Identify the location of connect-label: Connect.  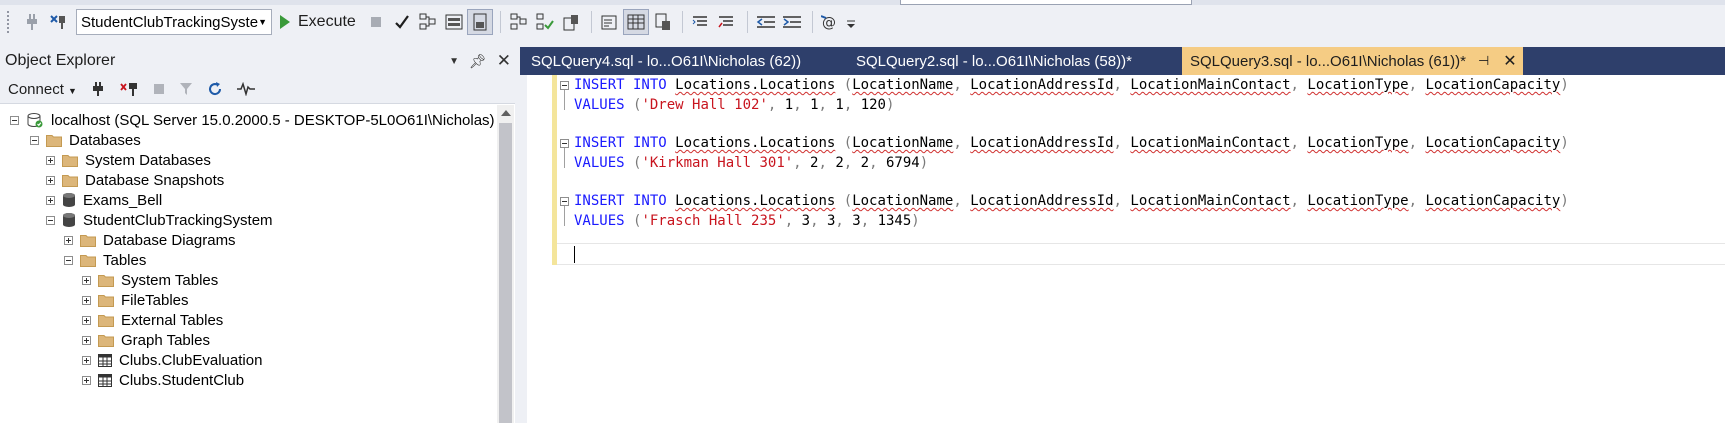
(36, 89).